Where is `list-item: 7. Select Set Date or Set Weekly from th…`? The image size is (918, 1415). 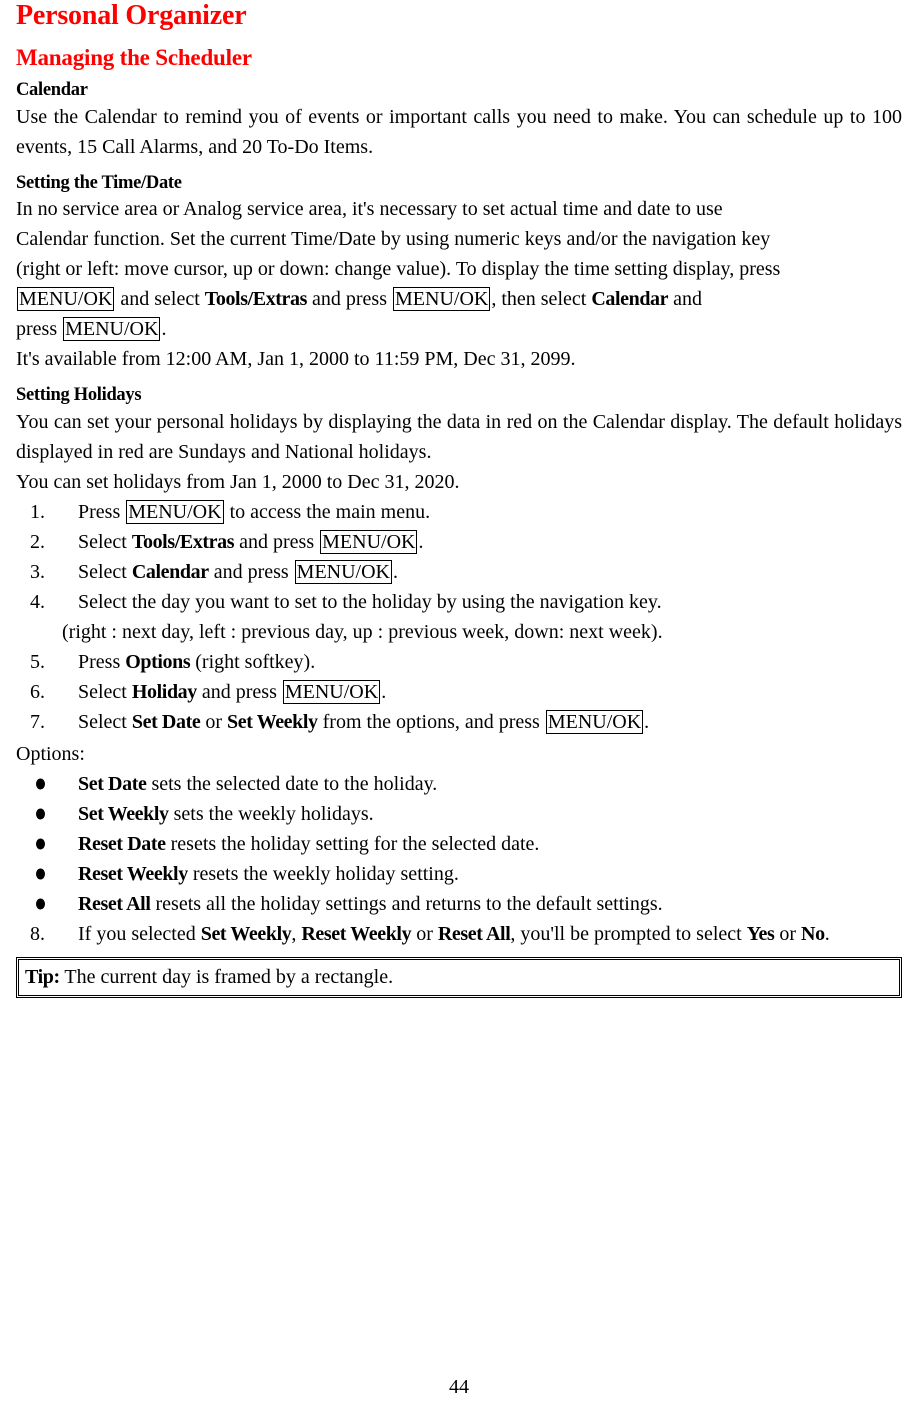
list-item: 7. Select Set Date or Set Weekly from th… is located at coordinates (459, 722).